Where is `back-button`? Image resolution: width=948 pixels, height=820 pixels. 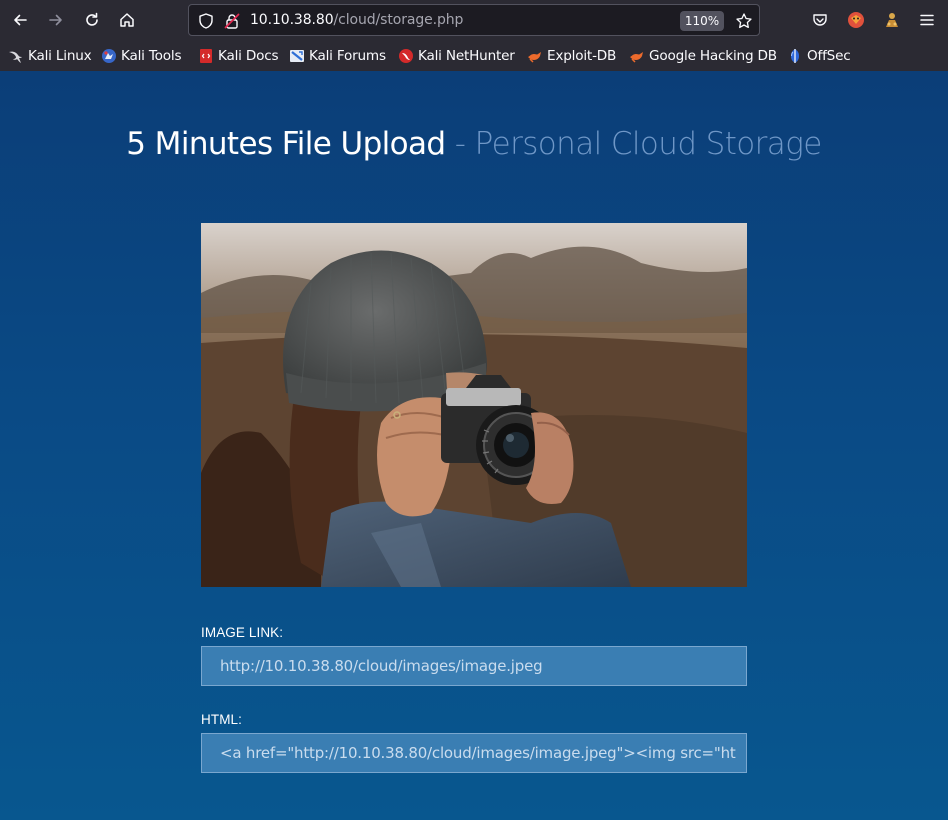 back-button is located at coordinates (20, 20).